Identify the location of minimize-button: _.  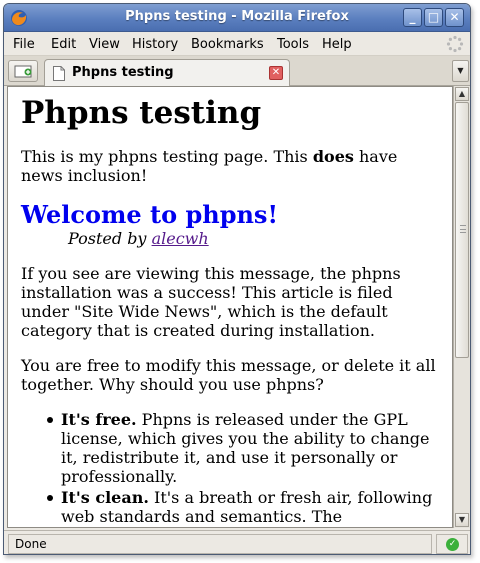
(412, 17).